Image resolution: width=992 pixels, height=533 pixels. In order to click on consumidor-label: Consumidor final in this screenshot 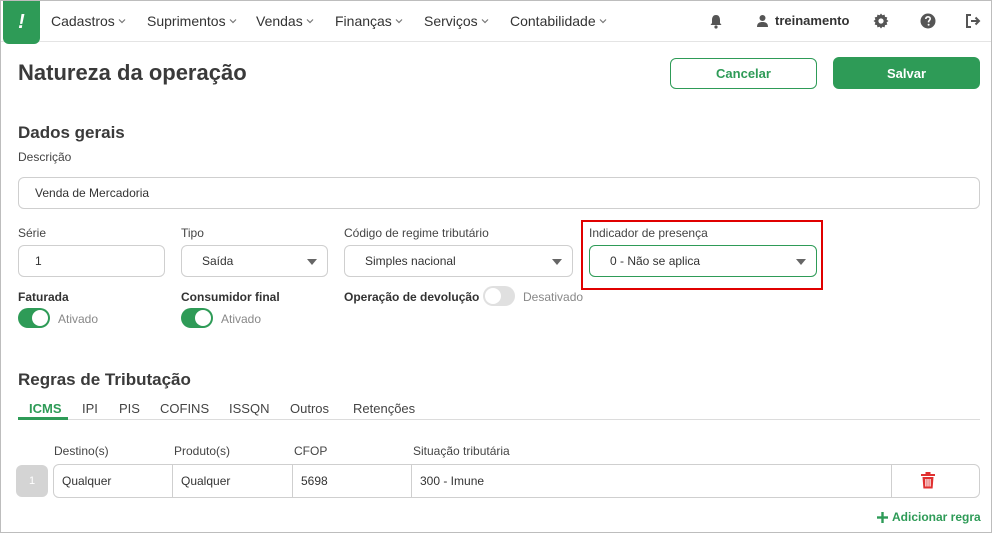, I will do `click(230, 297)`.